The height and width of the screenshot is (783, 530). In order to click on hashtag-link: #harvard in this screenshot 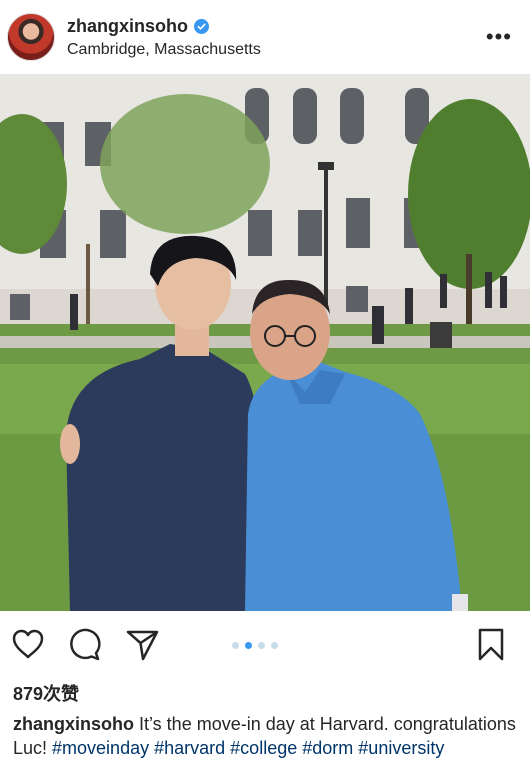, I will do `click(189, 748)`.